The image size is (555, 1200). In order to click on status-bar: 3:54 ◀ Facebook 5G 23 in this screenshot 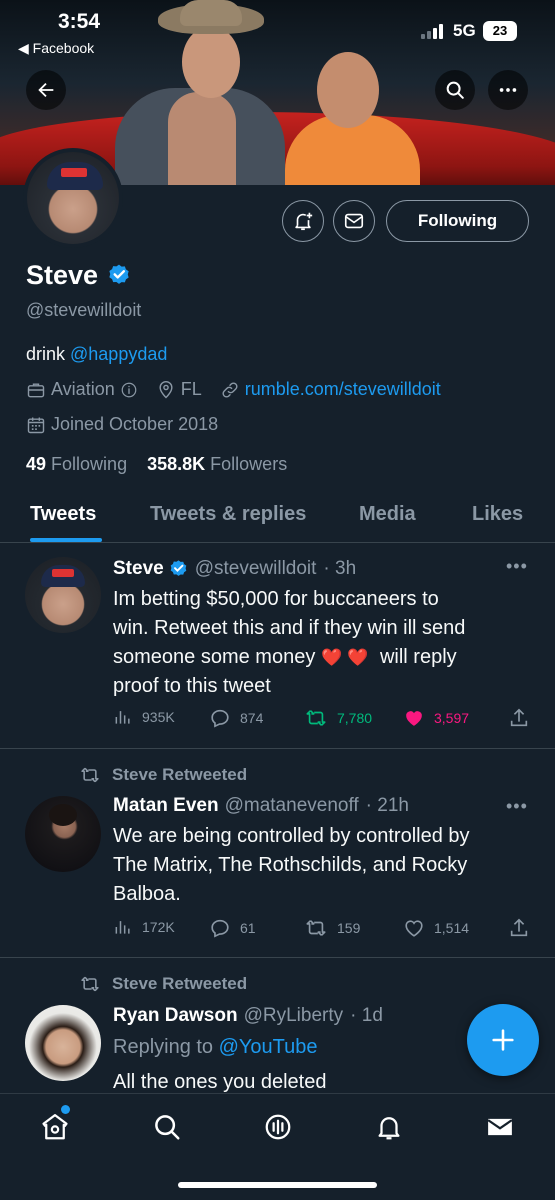, I will do `click(277, 35)`.